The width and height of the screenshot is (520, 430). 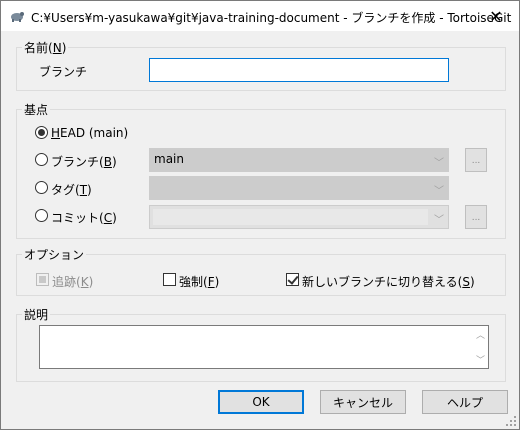 I want to click on branch-name-label: ブランチ, so click(x=63, y=72).